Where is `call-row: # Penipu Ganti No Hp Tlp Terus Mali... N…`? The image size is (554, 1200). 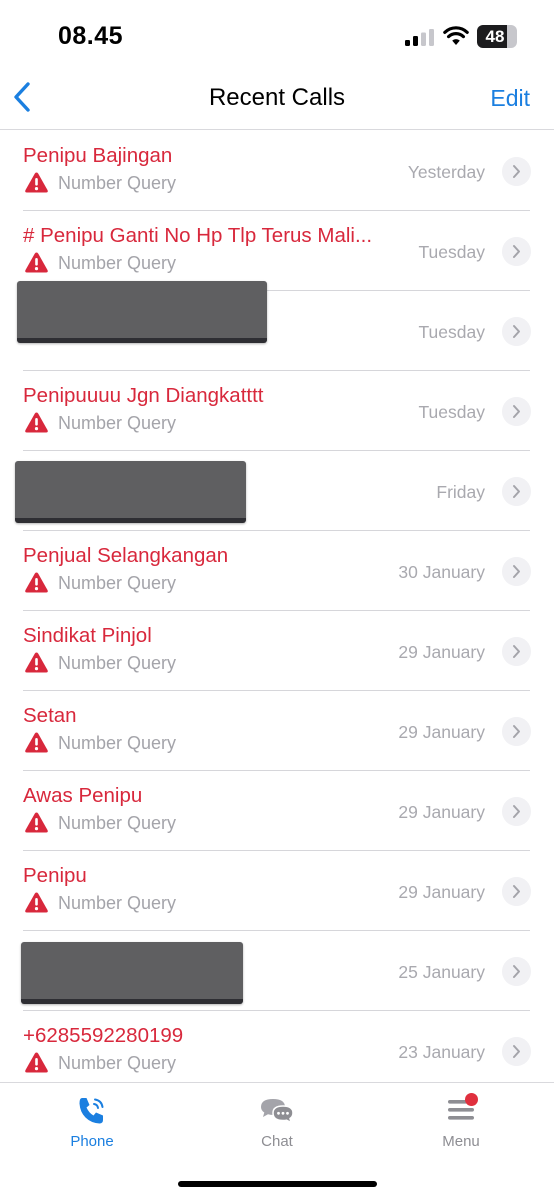 call-row: # Penipu Ganti No Hp Tlp Terus Mali... N… is located at coordinates (277, 251).